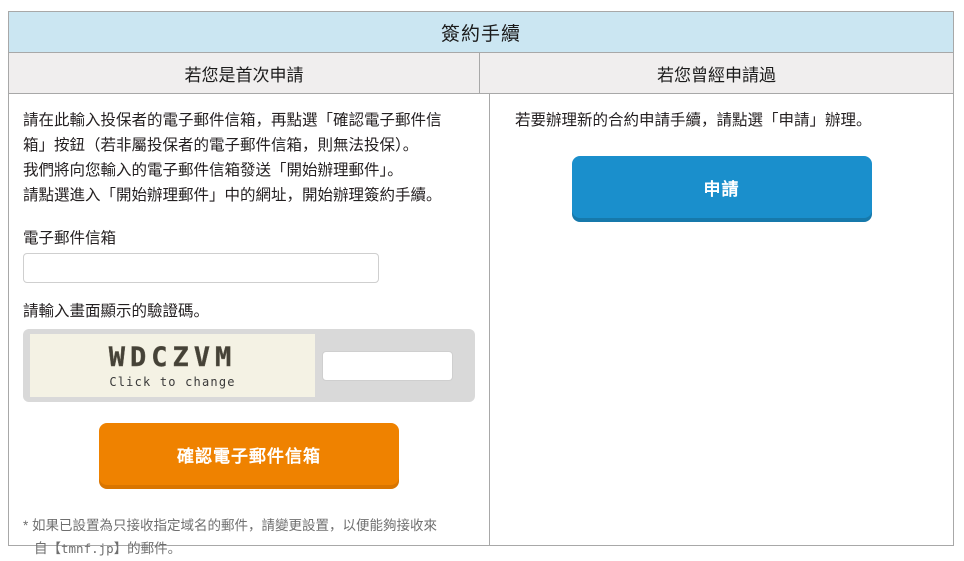 The width and height of the screenshot is (964, 561). Describe the element at coordinates (172, 358) in the screenshot. I see `captcha-code-text: WDCZVM` at that location.